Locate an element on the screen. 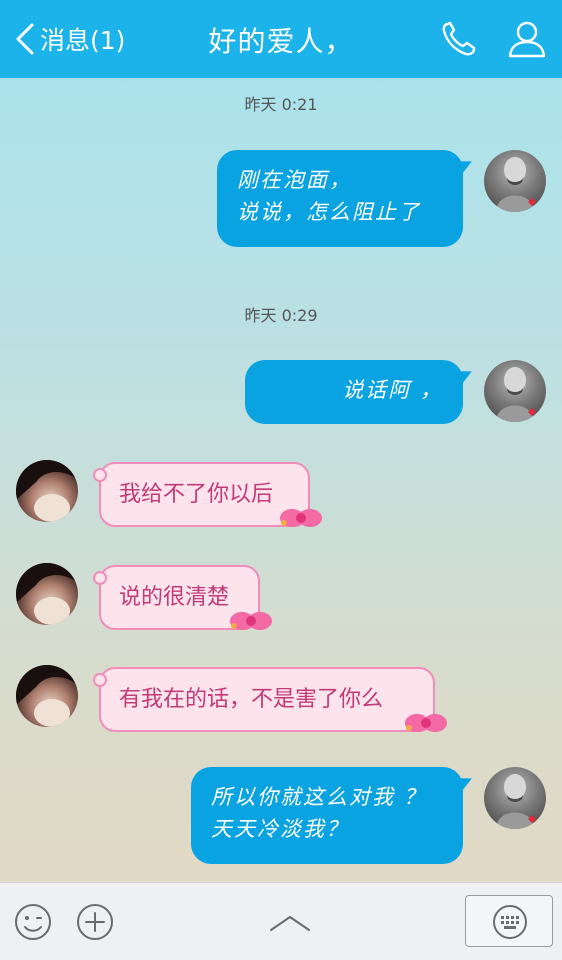 This screenshot has height=960, width=562. message-line: 天天冷淡我？ is located at coordinates (280, 829).